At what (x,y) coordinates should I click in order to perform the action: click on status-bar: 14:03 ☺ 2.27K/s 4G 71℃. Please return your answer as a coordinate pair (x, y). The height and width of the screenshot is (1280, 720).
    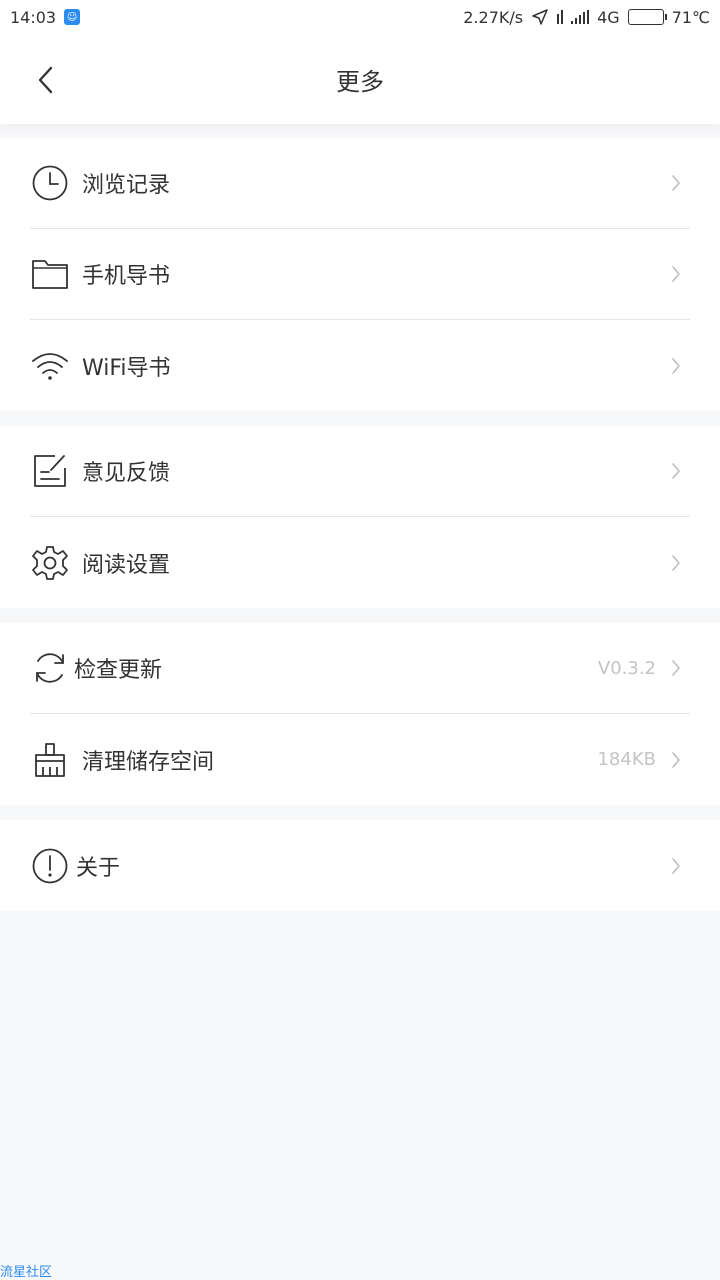
    Looking at the image, I should click on (360, 17).